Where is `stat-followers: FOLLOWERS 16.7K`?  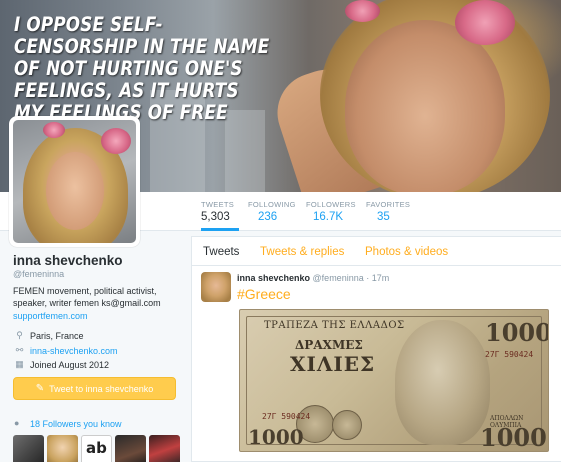 stat-followers: FOLLOWERS 16.7K is located at coordinates (331, 215).